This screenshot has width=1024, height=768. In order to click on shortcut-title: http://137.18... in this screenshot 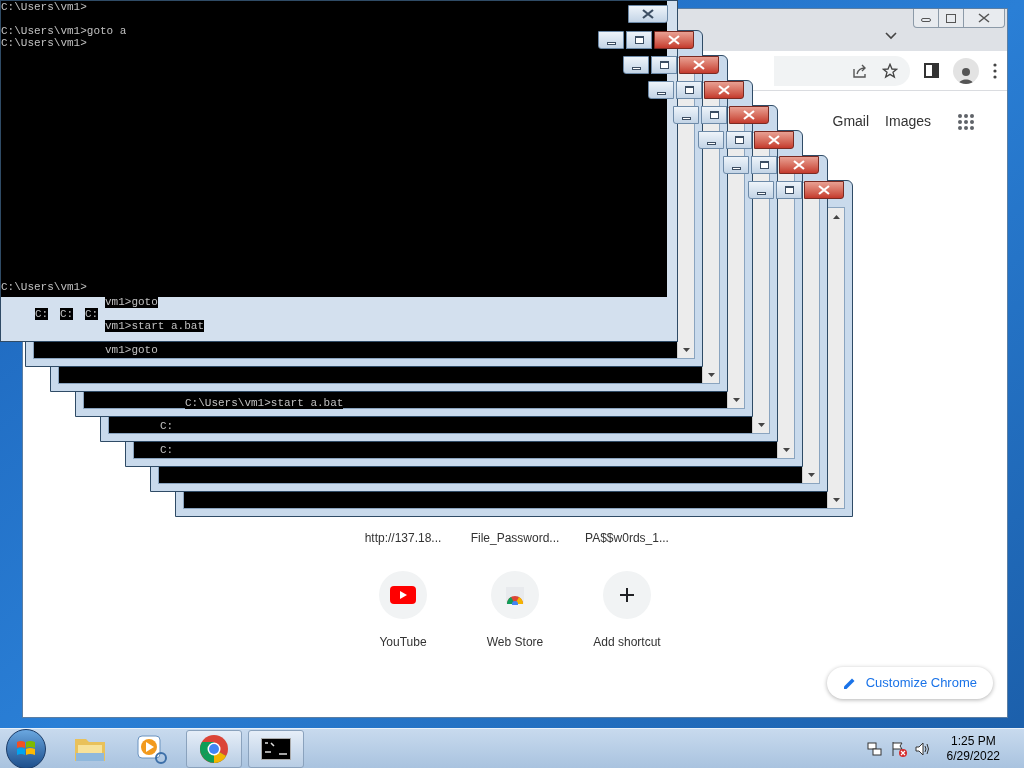, I will do `click(403, 538)`.